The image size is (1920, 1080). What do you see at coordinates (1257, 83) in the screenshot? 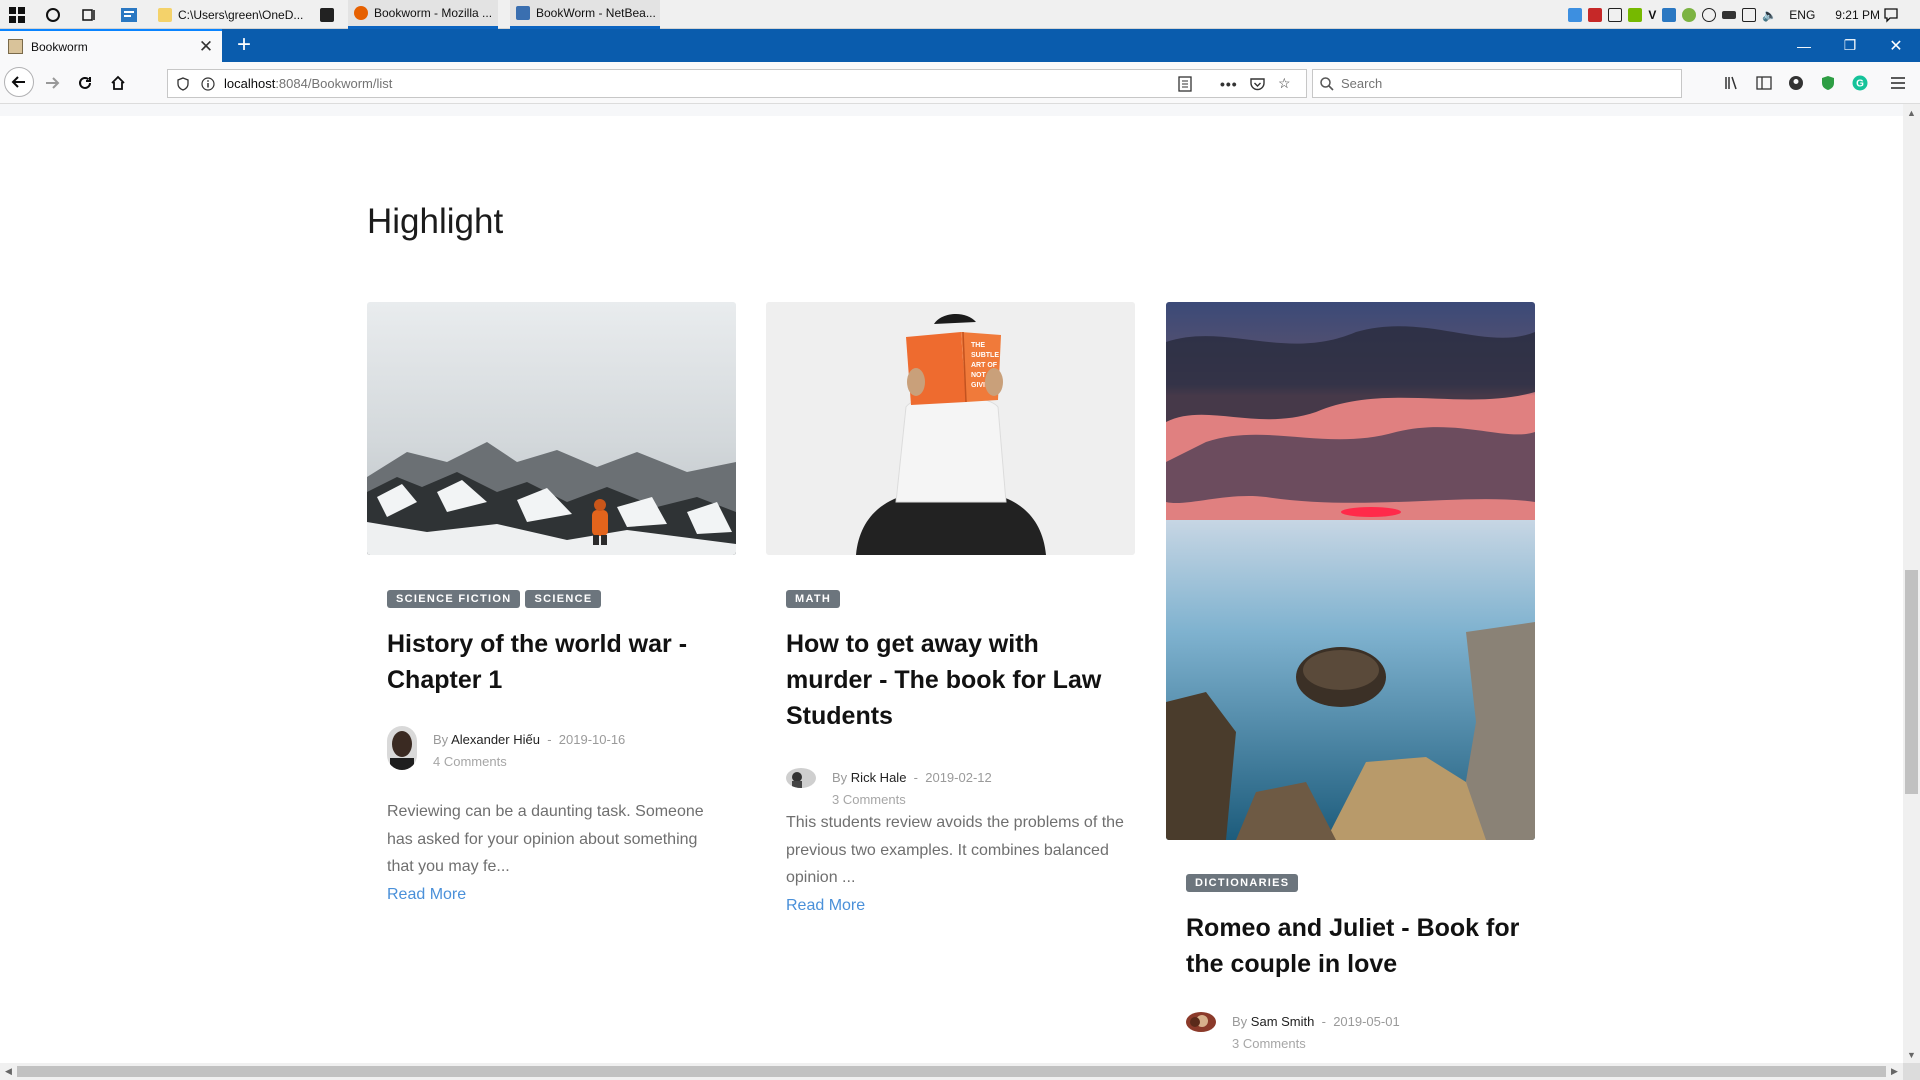
I see `pocket-icon` at bounding box center [1257, 83].